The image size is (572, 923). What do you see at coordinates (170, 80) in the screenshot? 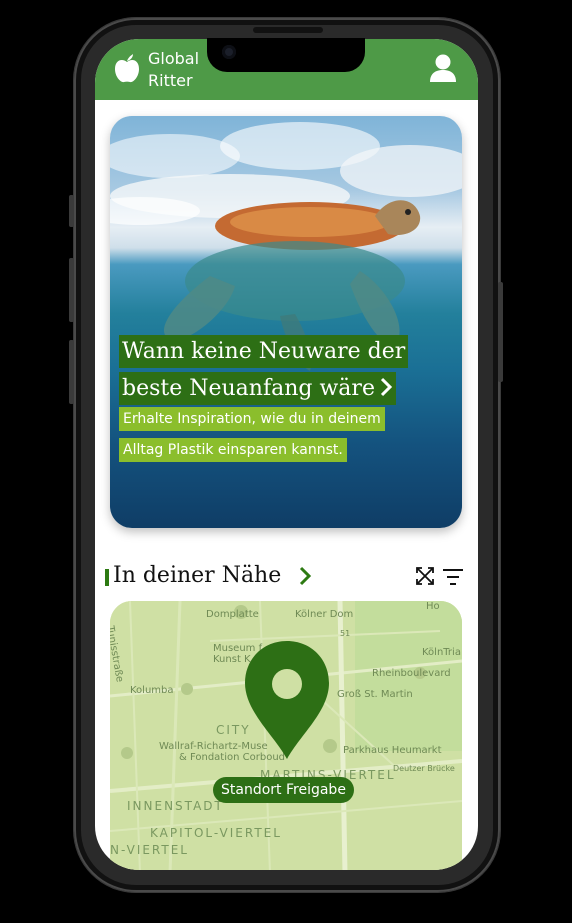
I see `brand-line-2: Ritter` at bounding box center [170, 80].